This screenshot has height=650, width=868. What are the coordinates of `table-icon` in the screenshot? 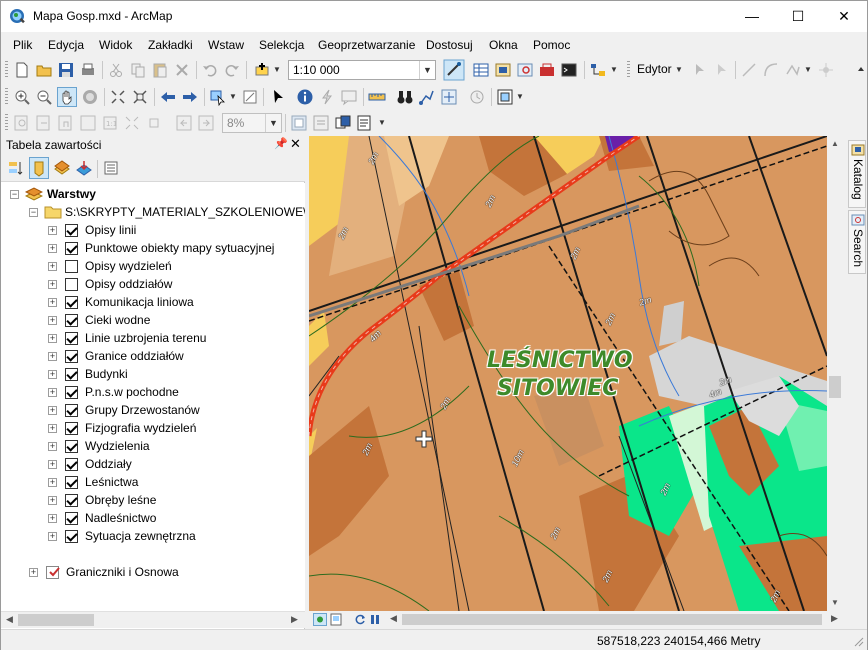 It's located at (481, 70).